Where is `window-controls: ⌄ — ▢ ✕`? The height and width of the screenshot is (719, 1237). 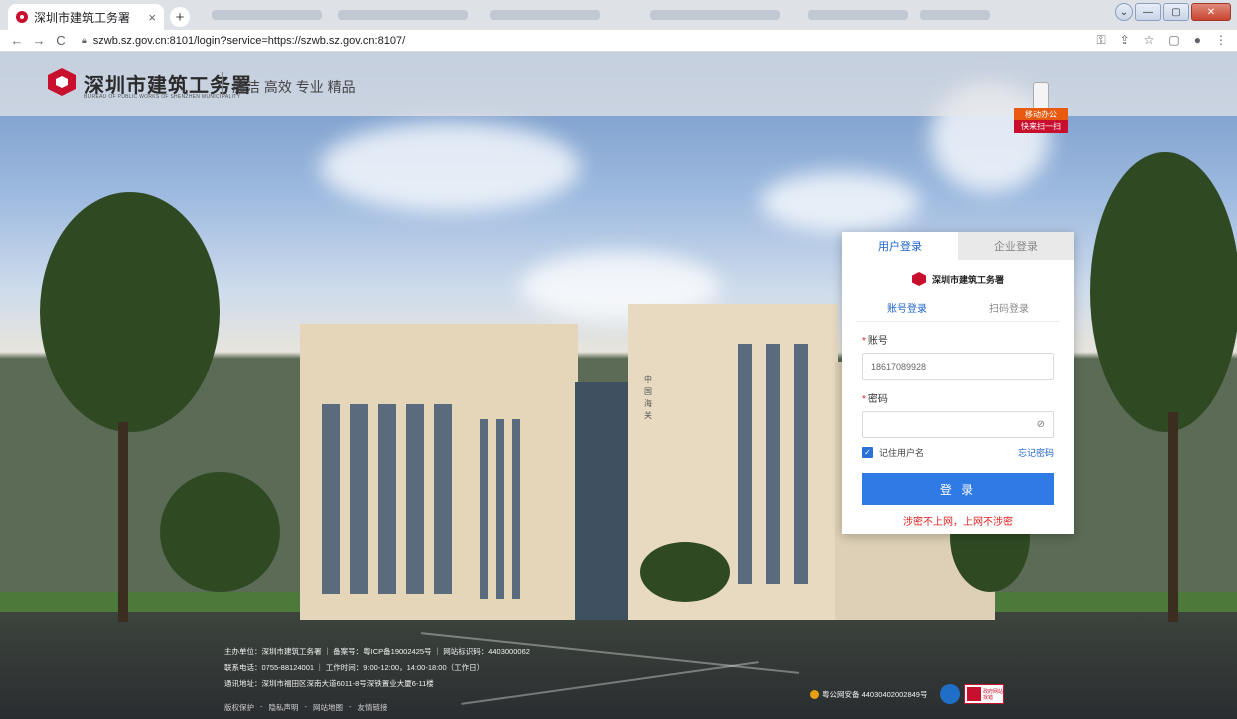
window-controls: ⌄ — ▢ ✕ is located at coordinates (1173, 12).